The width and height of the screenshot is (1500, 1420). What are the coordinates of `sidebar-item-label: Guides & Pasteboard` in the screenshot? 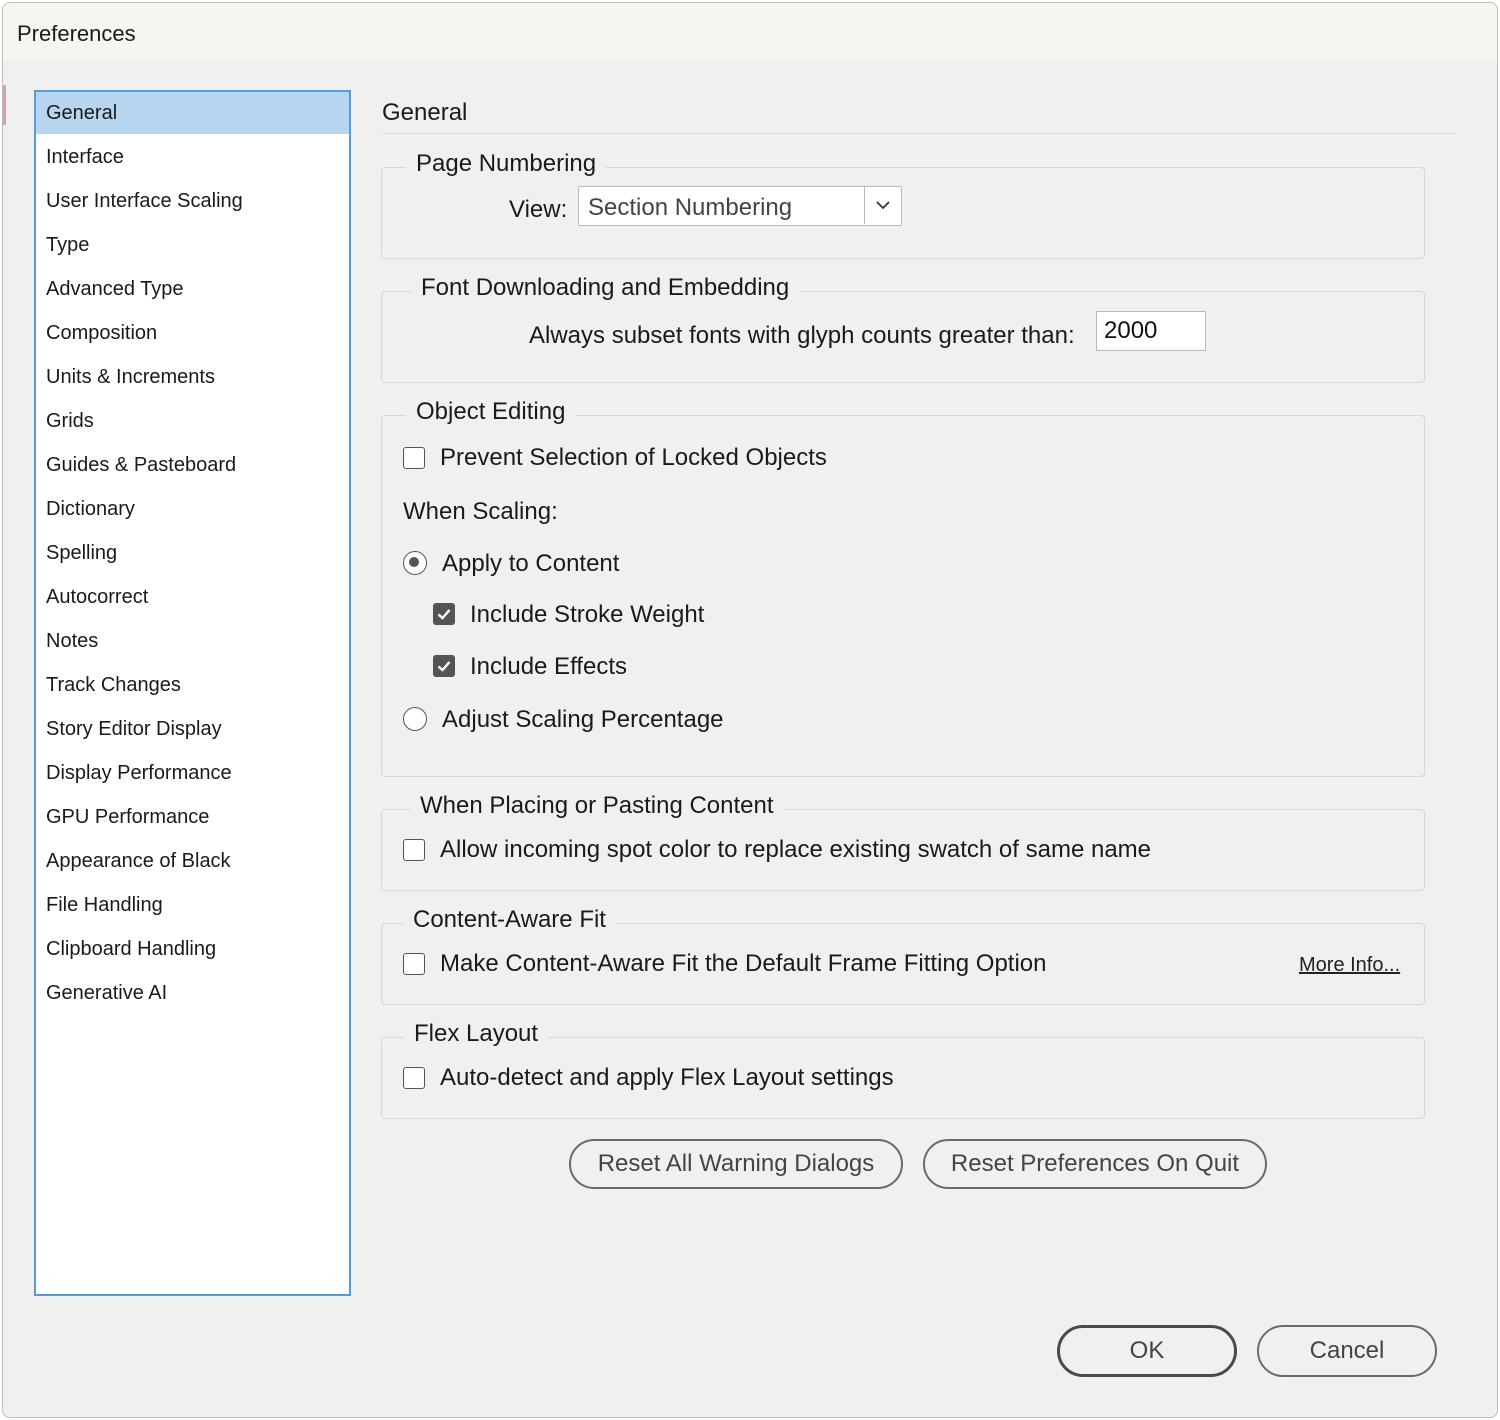 It's located at (141, 465).